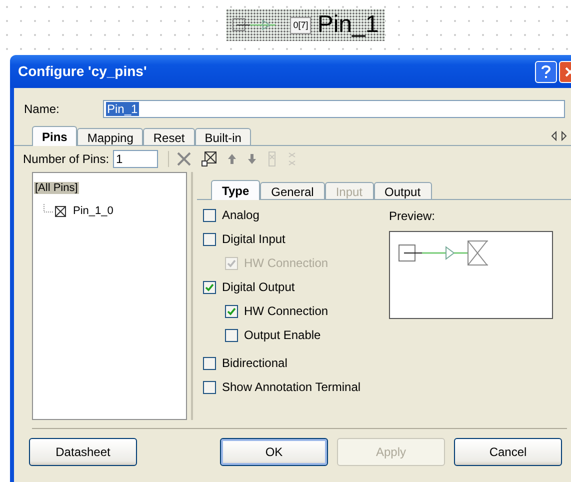  What do you see at coordinates (83, 452) in the screenshot?
I see `dialog-button: Datasheet` at bounding box center [83, 452].